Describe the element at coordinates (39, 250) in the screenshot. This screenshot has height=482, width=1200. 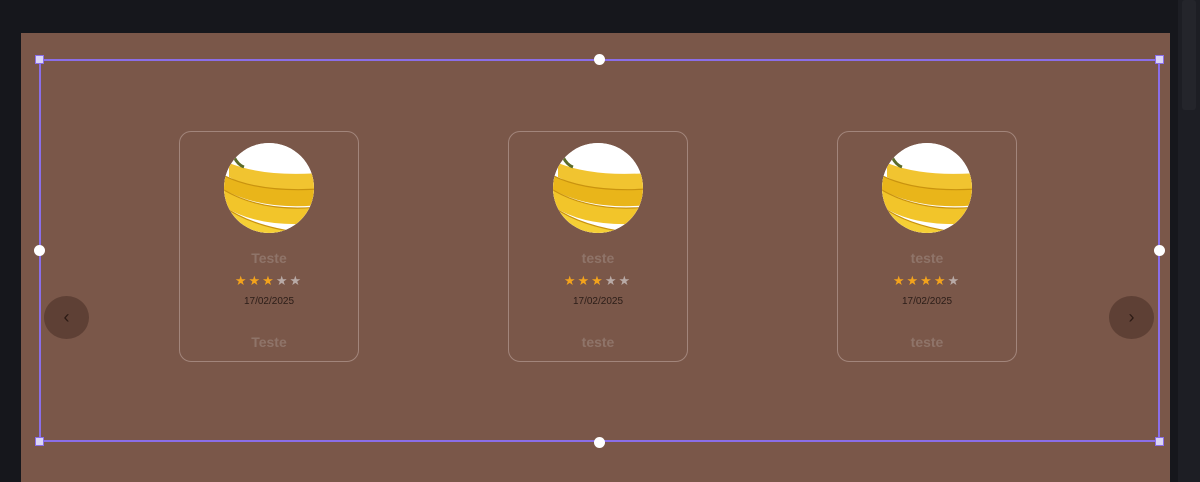
I see `resize-handle-left` at that location.